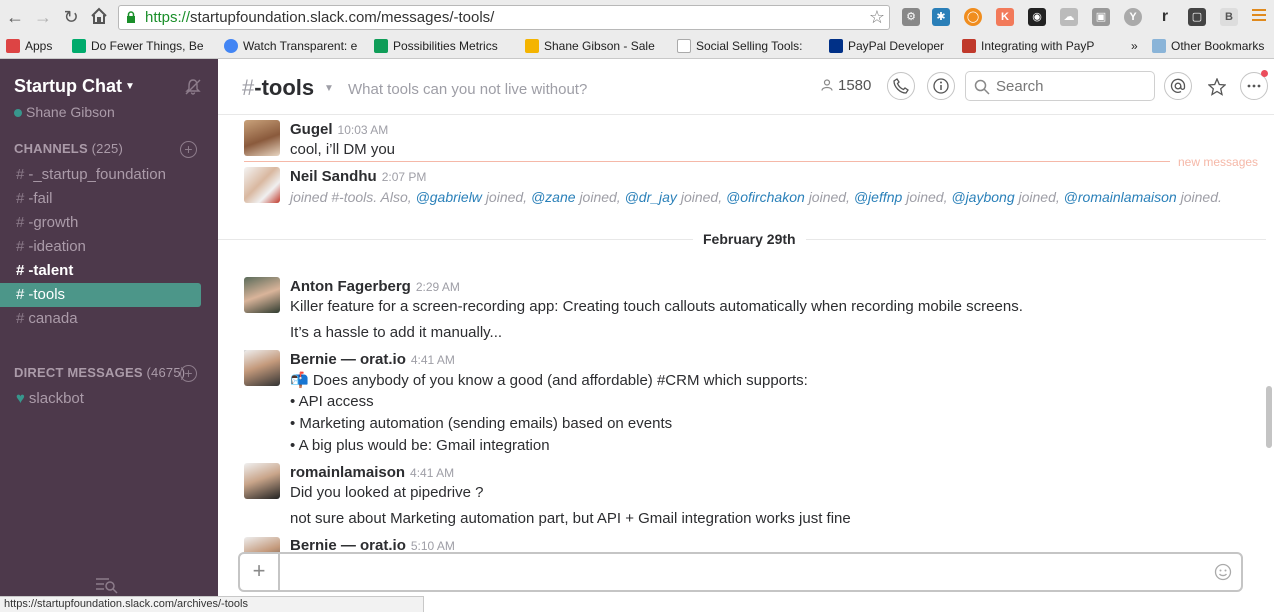 This screenshot has width=1274, height=612. Describe the element at coordinates (34, 46) in the screenshot. I see `bookmark-apps: Apps` at that location.